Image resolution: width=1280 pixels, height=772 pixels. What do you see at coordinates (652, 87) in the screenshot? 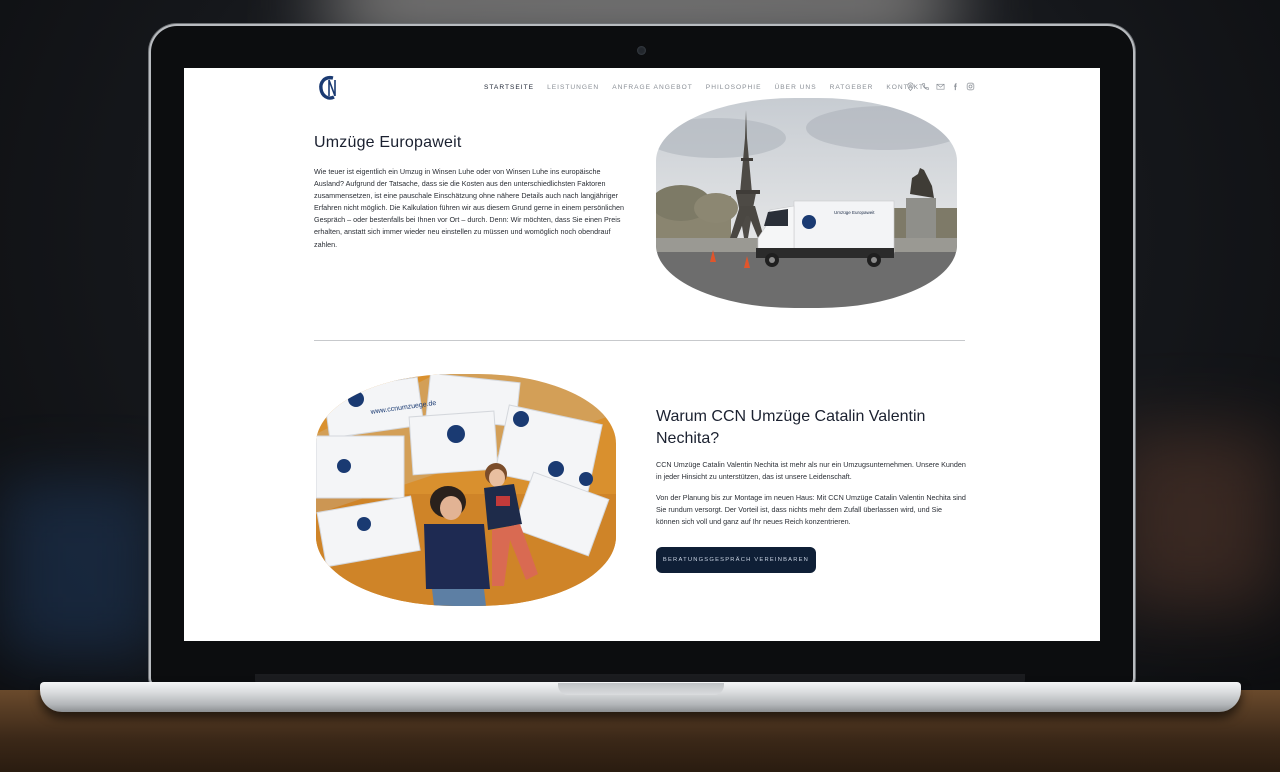
I see `nav-item-anfrage-angebot: ANFRAGE ANGEBOT` at bounding box center [652, 87].